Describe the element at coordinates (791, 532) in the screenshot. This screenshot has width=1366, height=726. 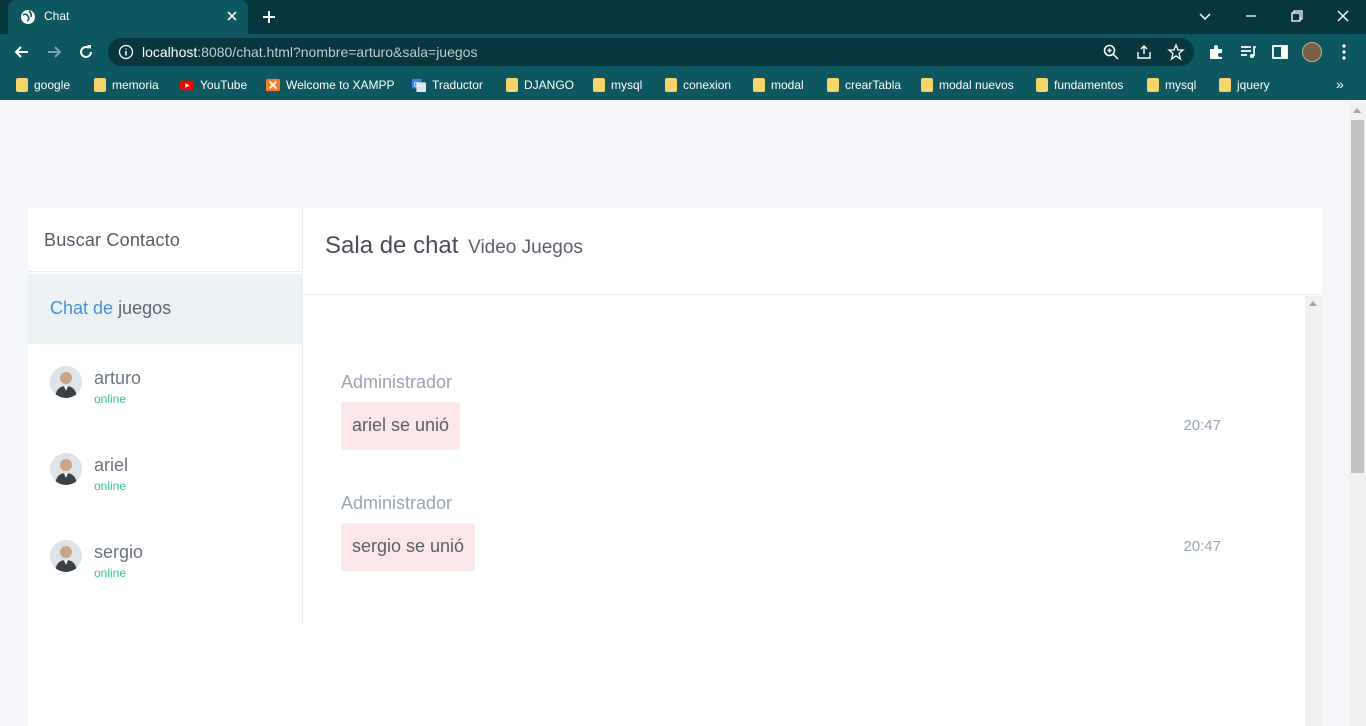
I see `message: Administrador sergio se unió 20:47` at that location.